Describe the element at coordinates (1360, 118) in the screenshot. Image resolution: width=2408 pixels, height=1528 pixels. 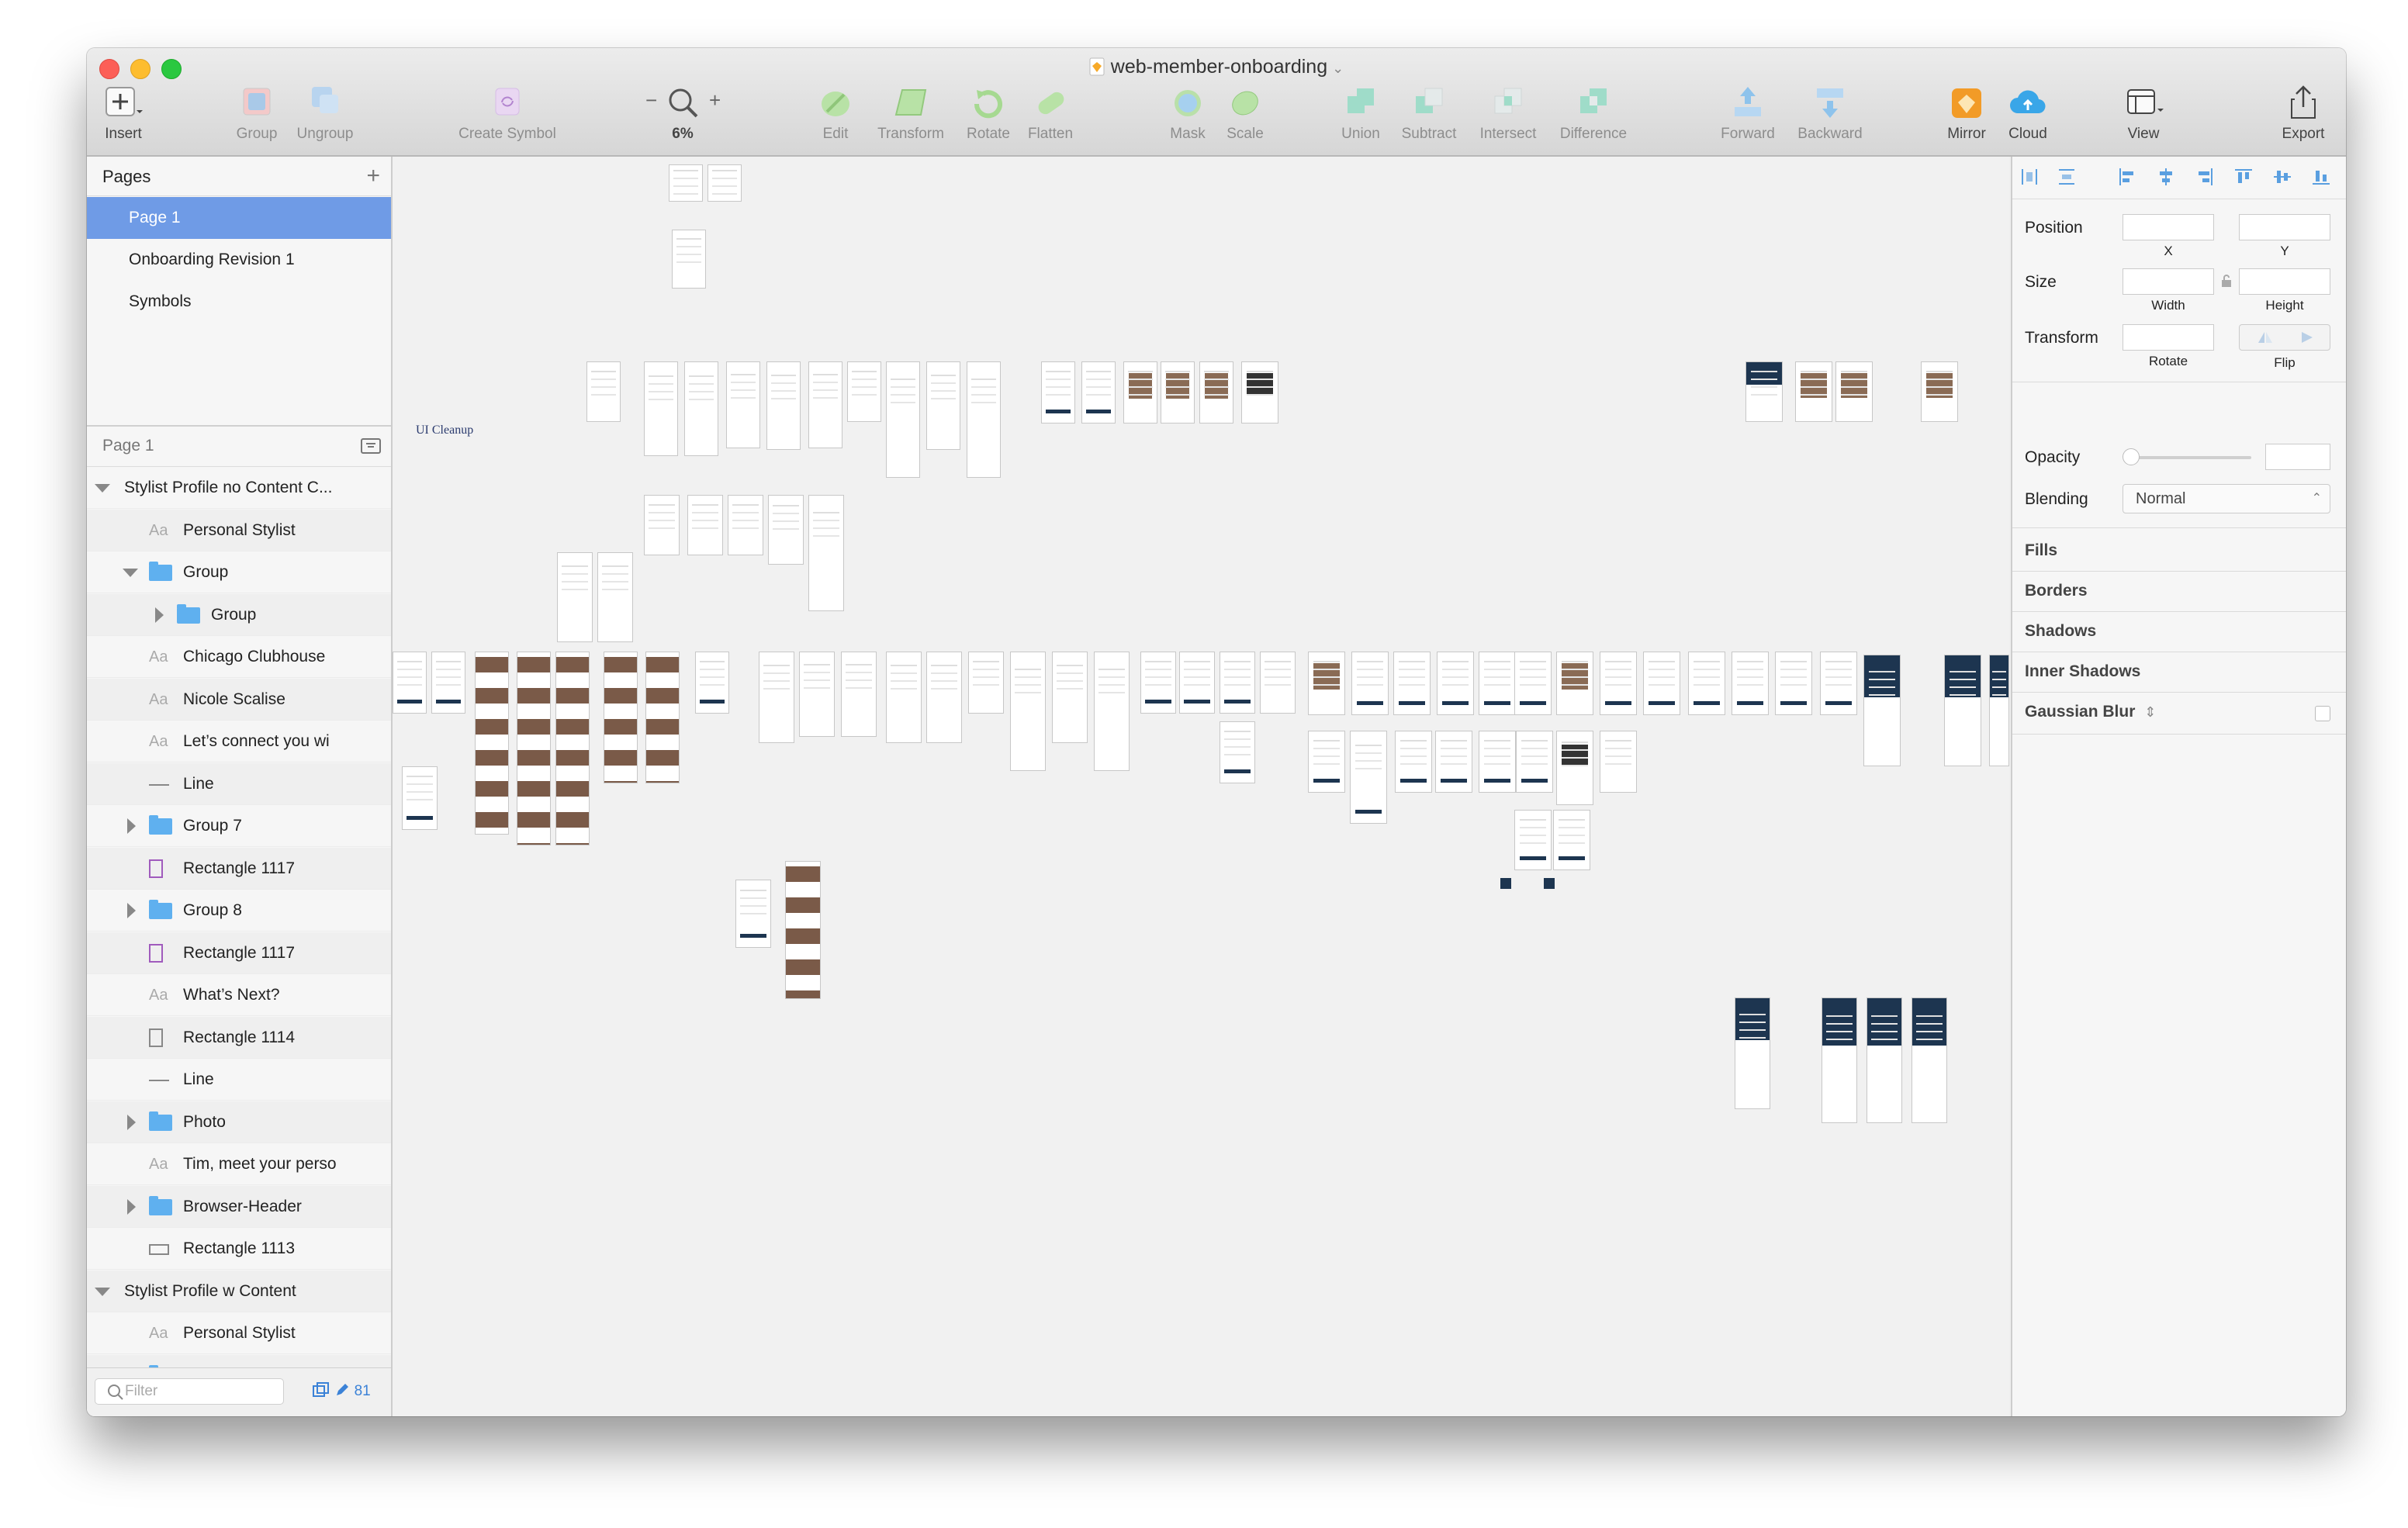
I see `union-button: Union` at that location.